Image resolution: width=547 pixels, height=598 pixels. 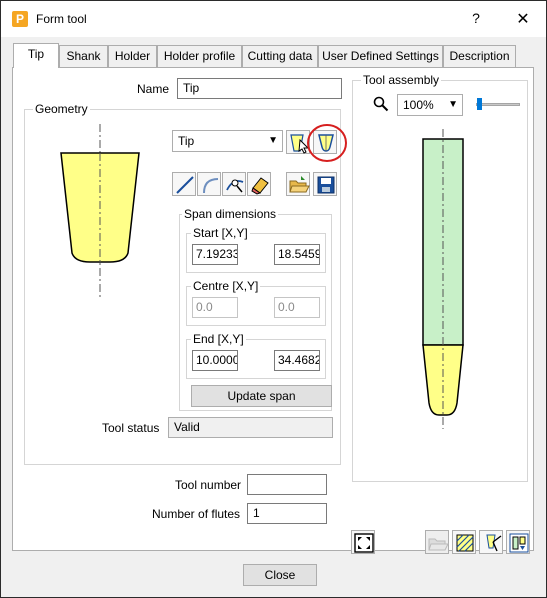 I want to click on span-dimensions-title: Span dimensions, so click(x=230, y=214).